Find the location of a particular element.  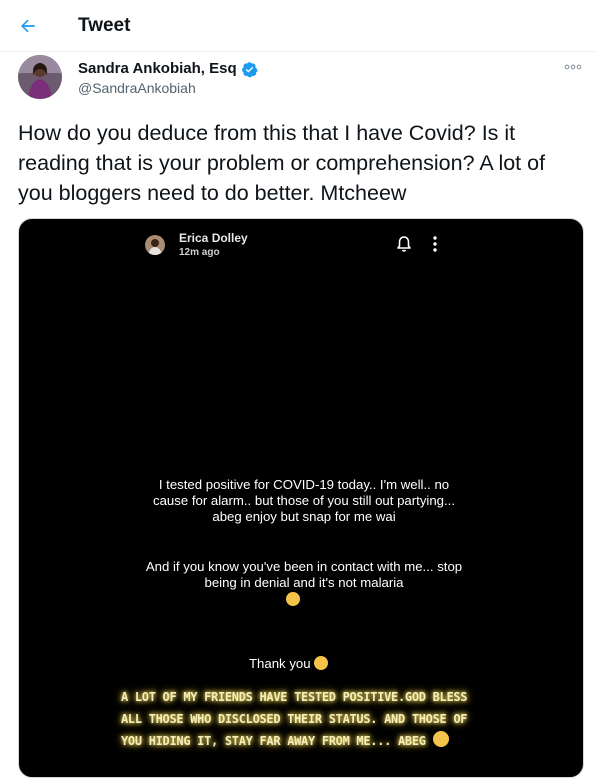

vertical-dots-icon is located at coordinates (435, 244).